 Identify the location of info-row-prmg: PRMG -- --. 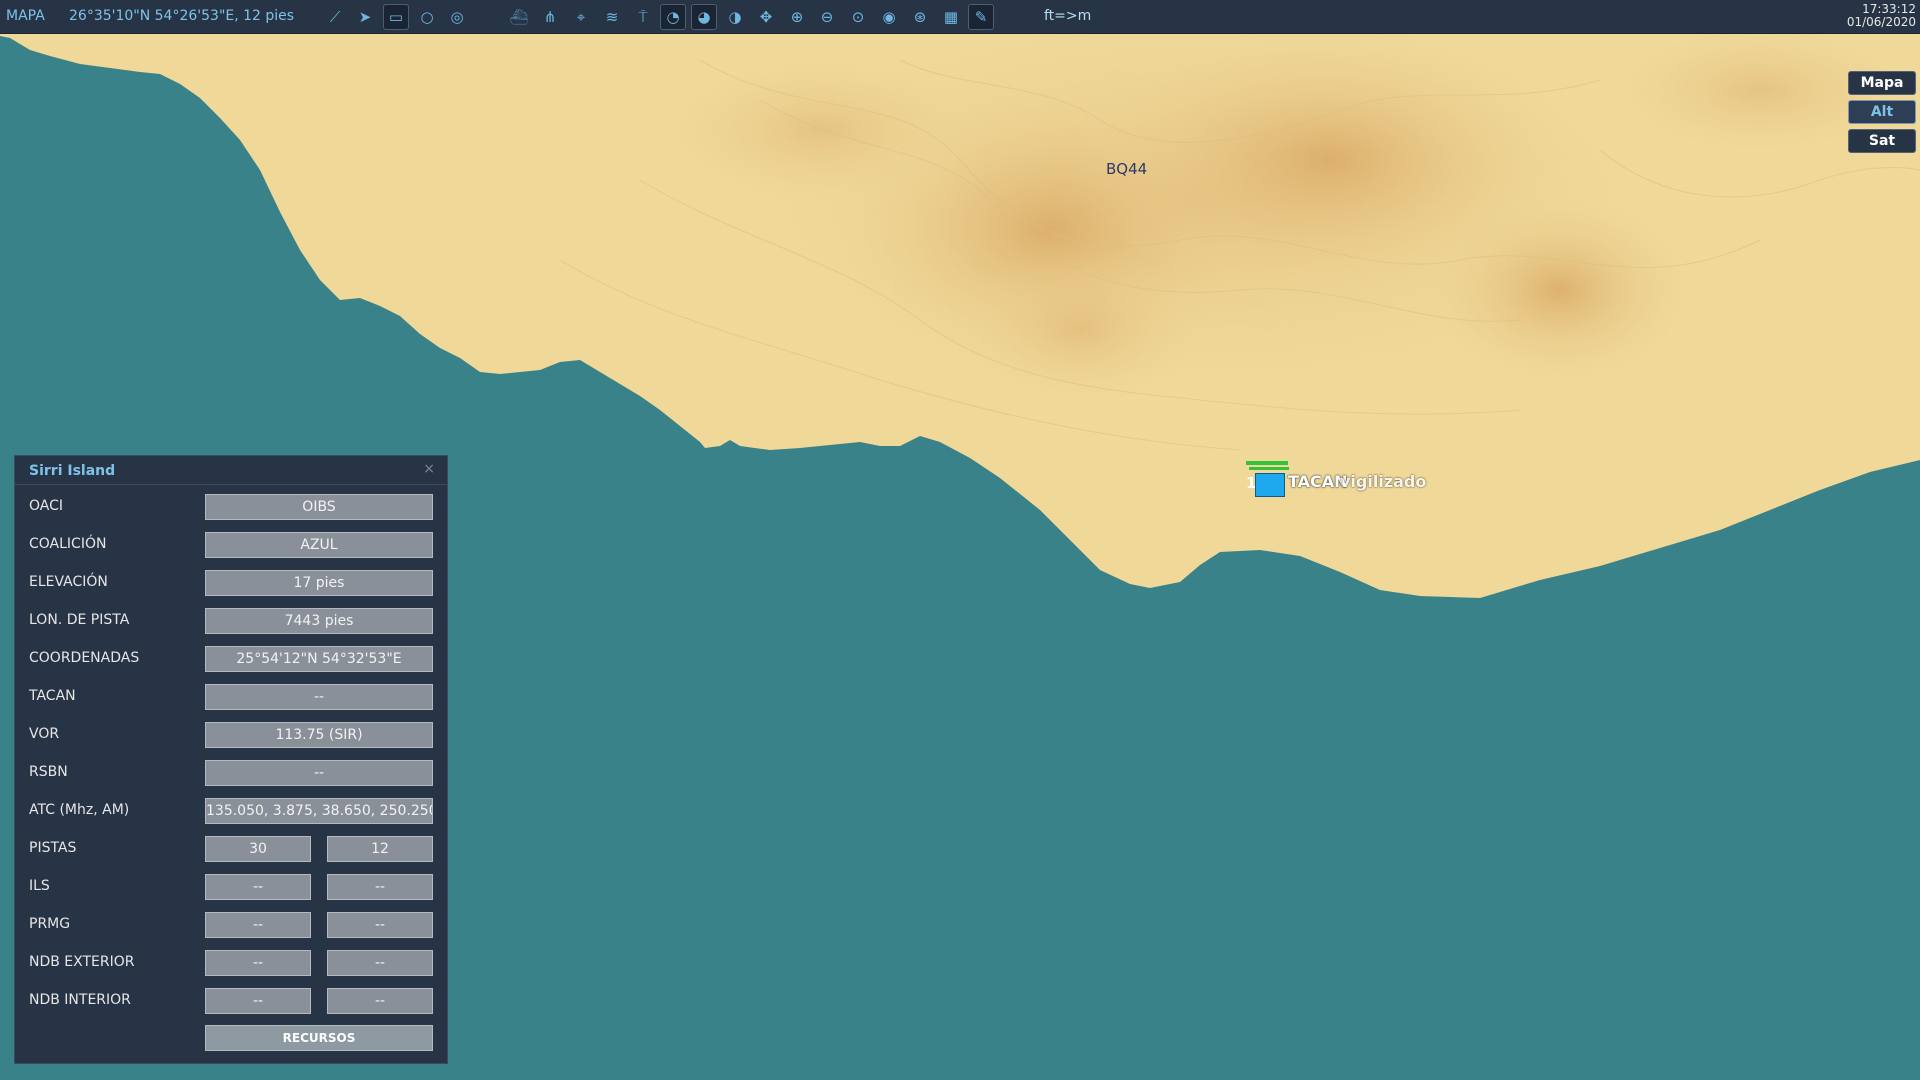
(232, 925).